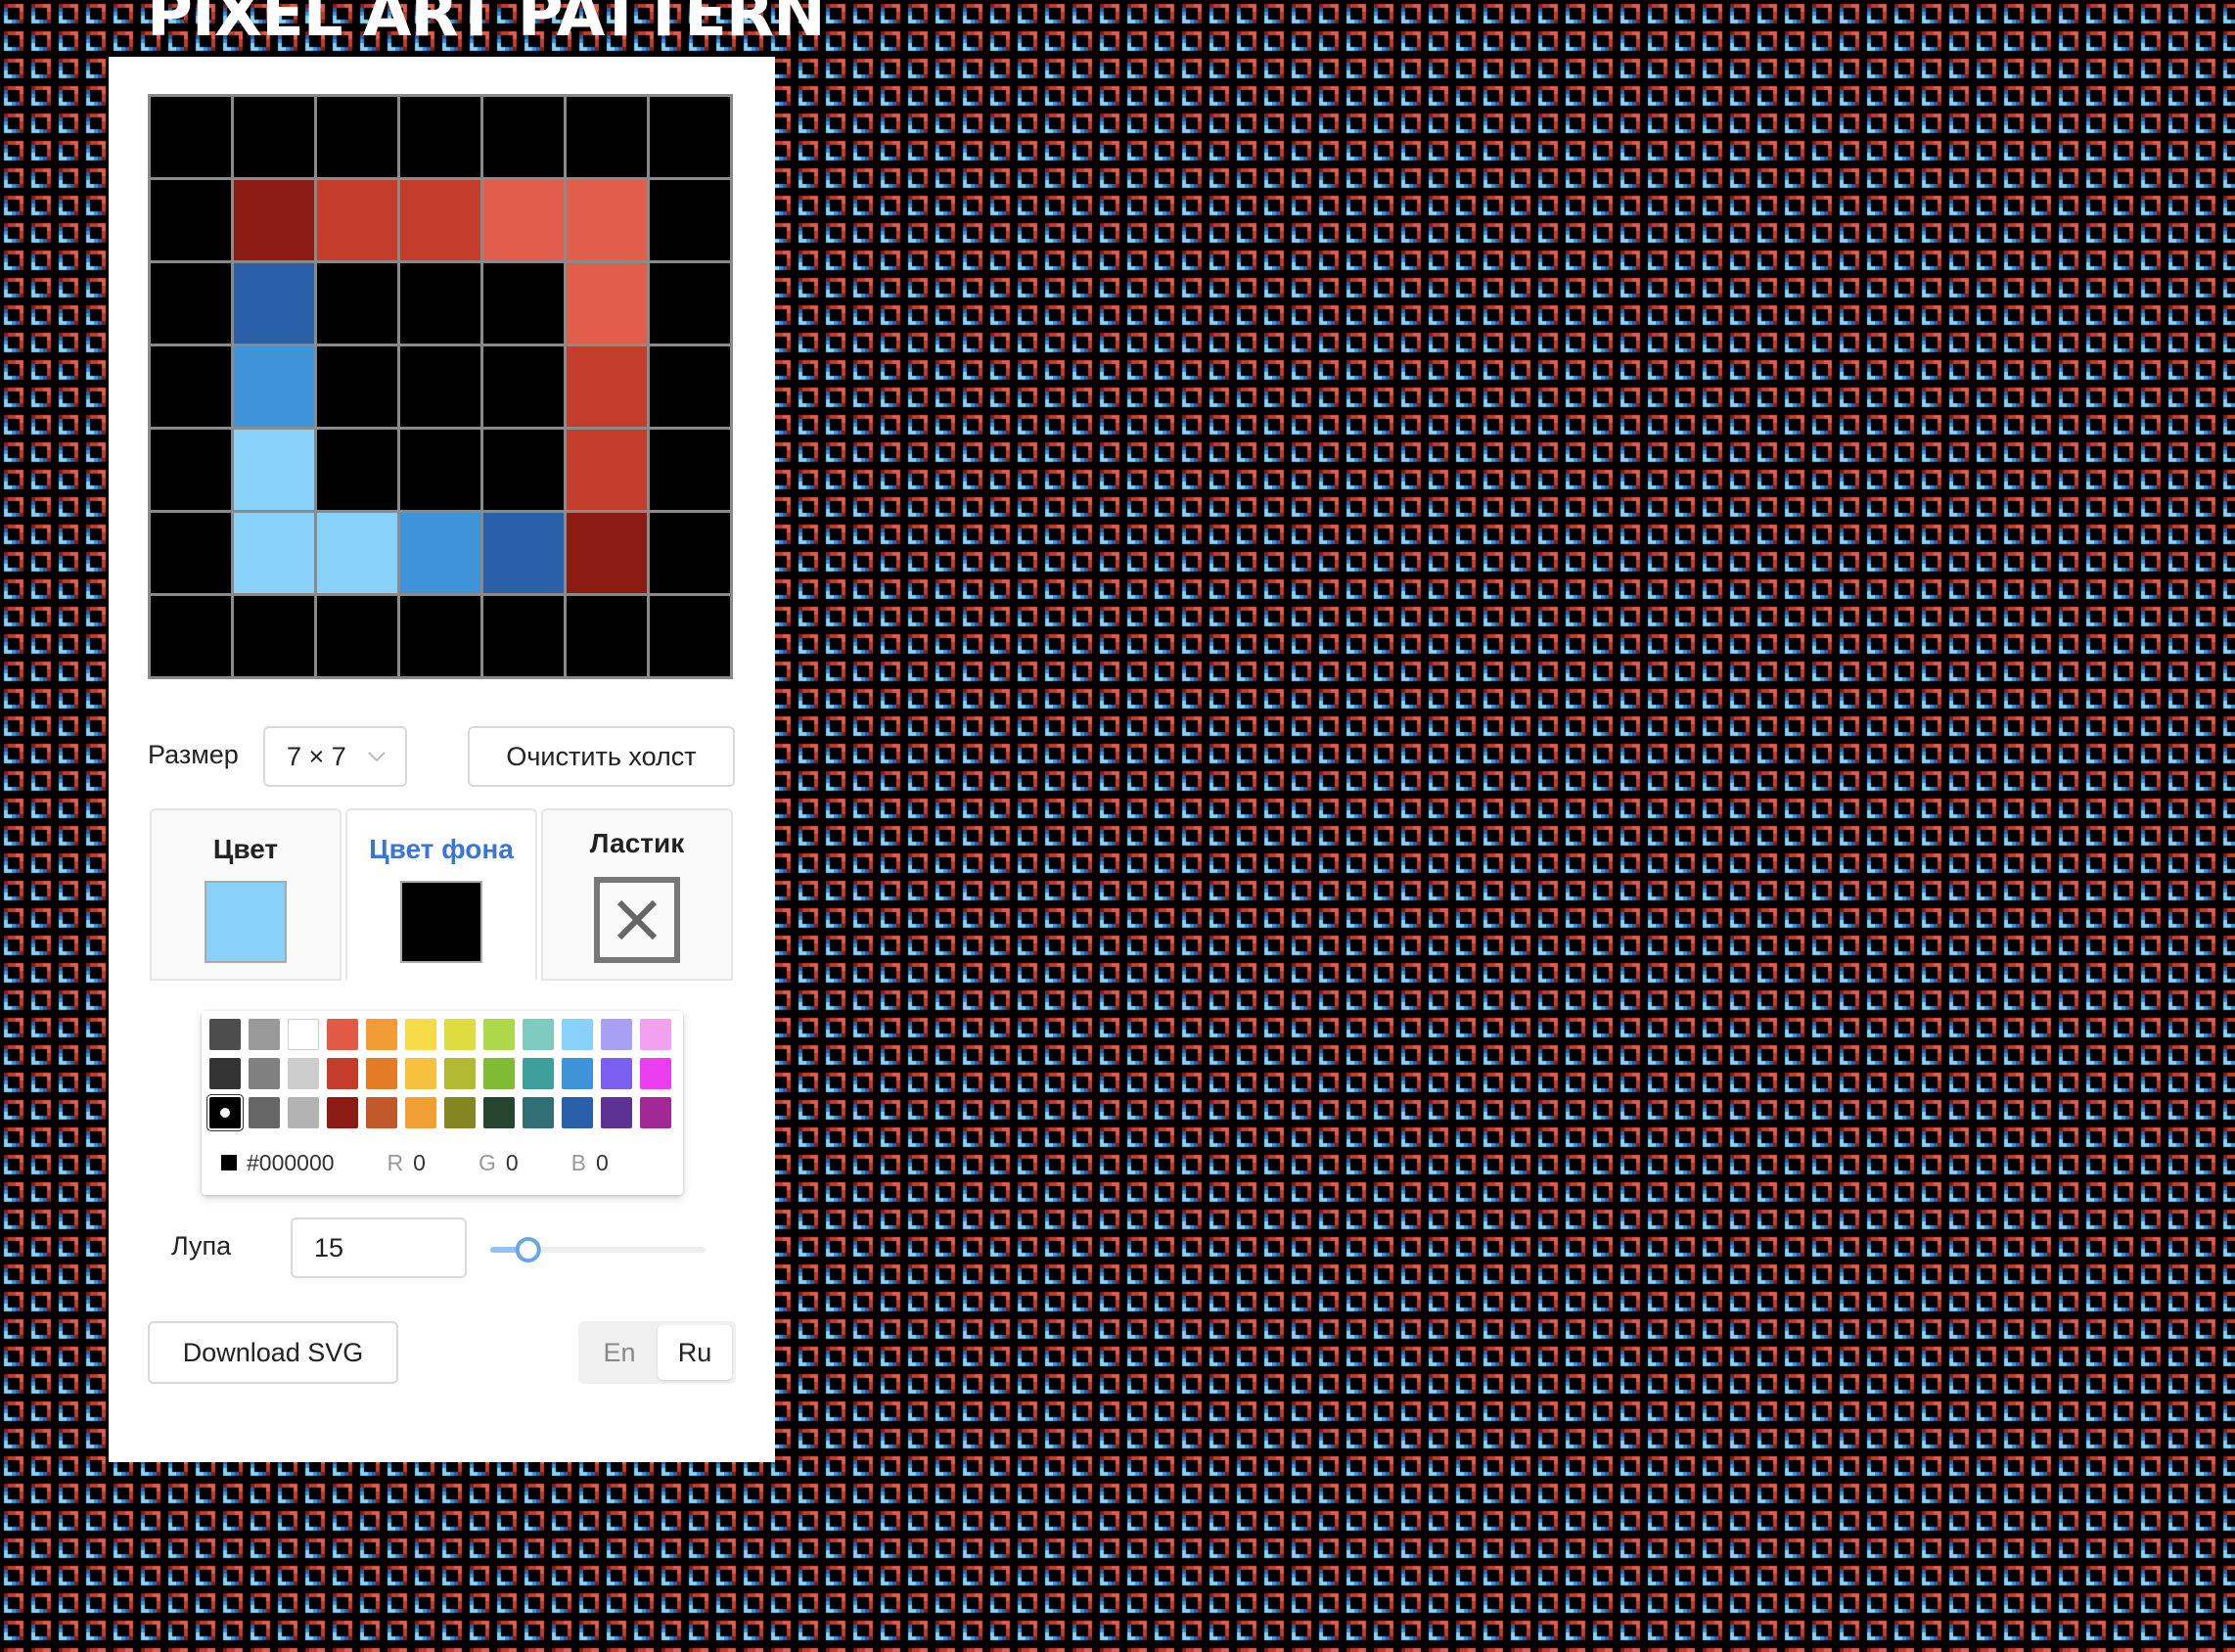 The height and width of the screenshot is (1652, 2235). I want to click on background-color-swatch, so click(441, 922).